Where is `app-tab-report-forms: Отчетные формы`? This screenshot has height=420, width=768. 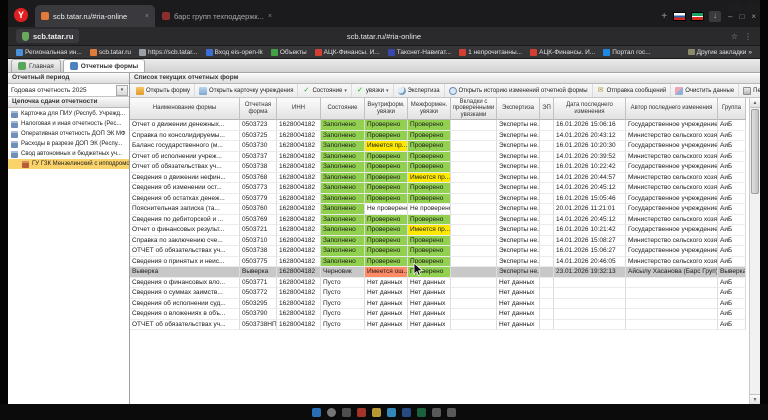 app-tab-report-forms: Отчетные формы is located at coordinates (104, 65).